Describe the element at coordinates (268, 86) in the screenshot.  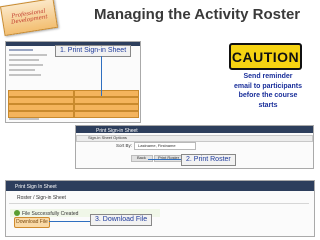
I see `caution-line-2: email to participants` at that location.